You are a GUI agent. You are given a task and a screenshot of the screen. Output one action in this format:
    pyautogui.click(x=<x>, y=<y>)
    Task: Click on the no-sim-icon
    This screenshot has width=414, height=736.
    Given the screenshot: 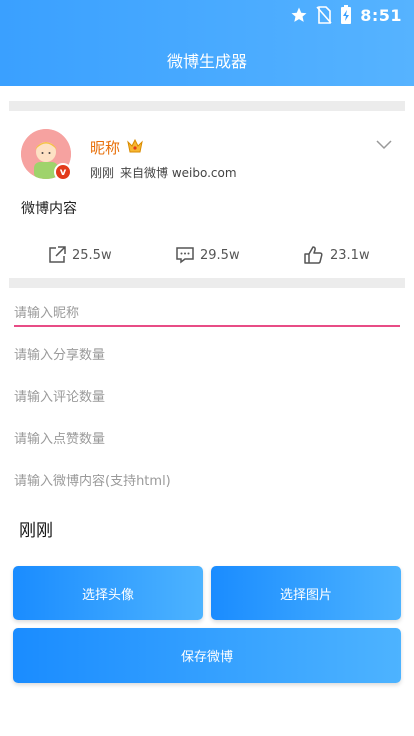 What is the action you would take?
    pyautogui.click(x=324, y=15)
    